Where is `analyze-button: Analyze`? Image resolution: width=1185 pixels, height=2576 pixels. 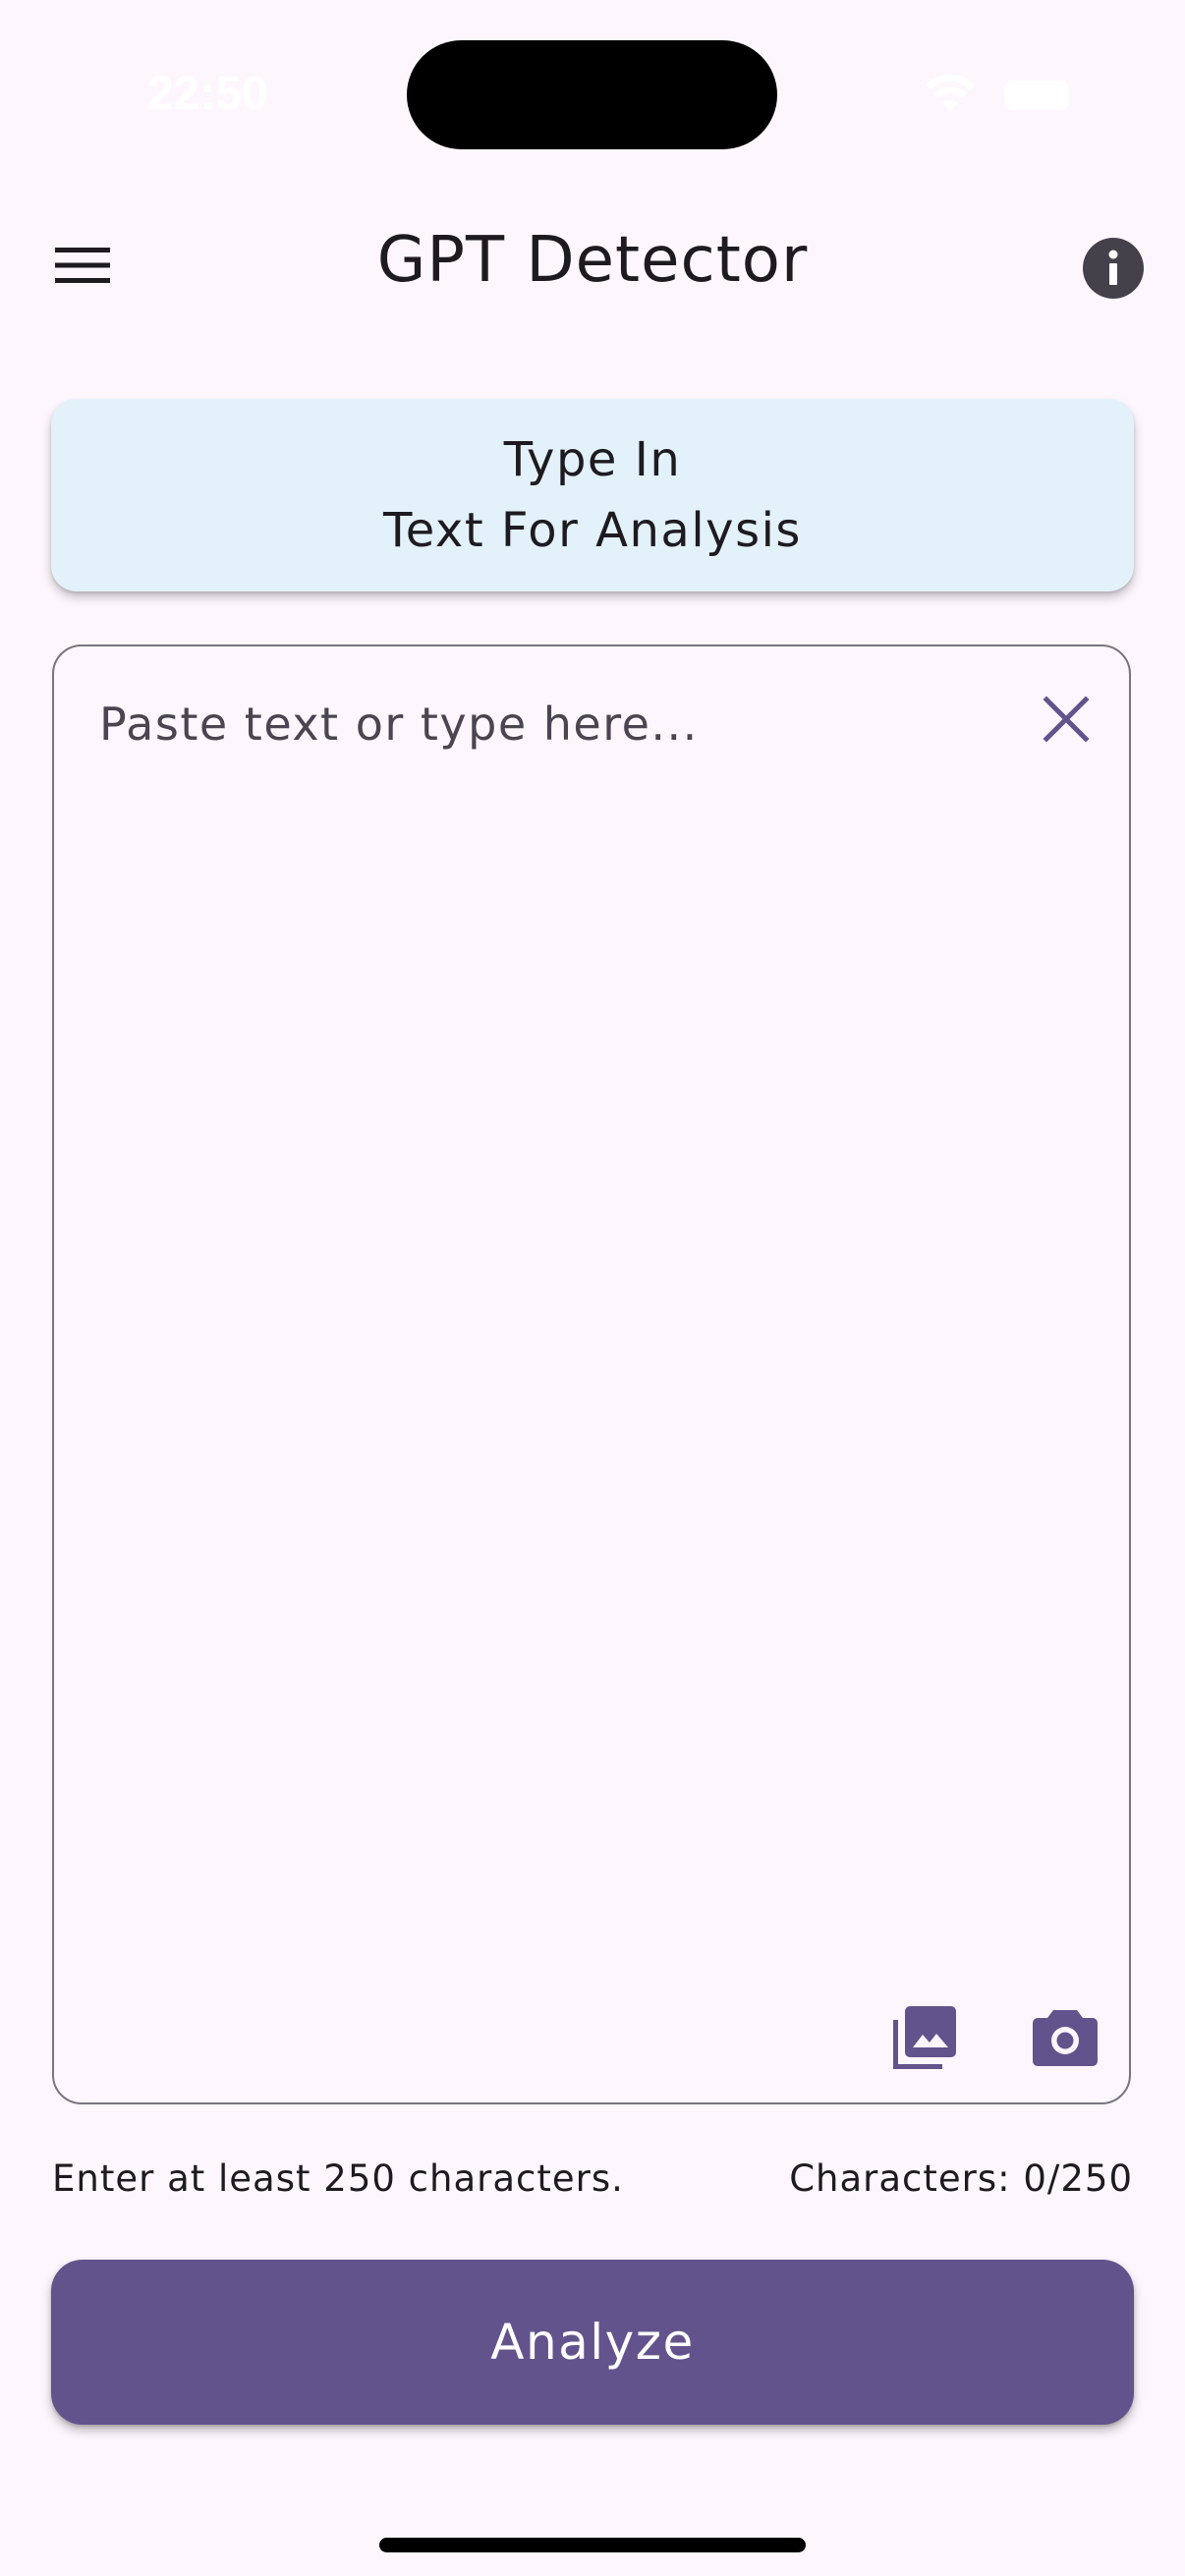 analyze-button: Analyze is located at coordinates (592, 2342).